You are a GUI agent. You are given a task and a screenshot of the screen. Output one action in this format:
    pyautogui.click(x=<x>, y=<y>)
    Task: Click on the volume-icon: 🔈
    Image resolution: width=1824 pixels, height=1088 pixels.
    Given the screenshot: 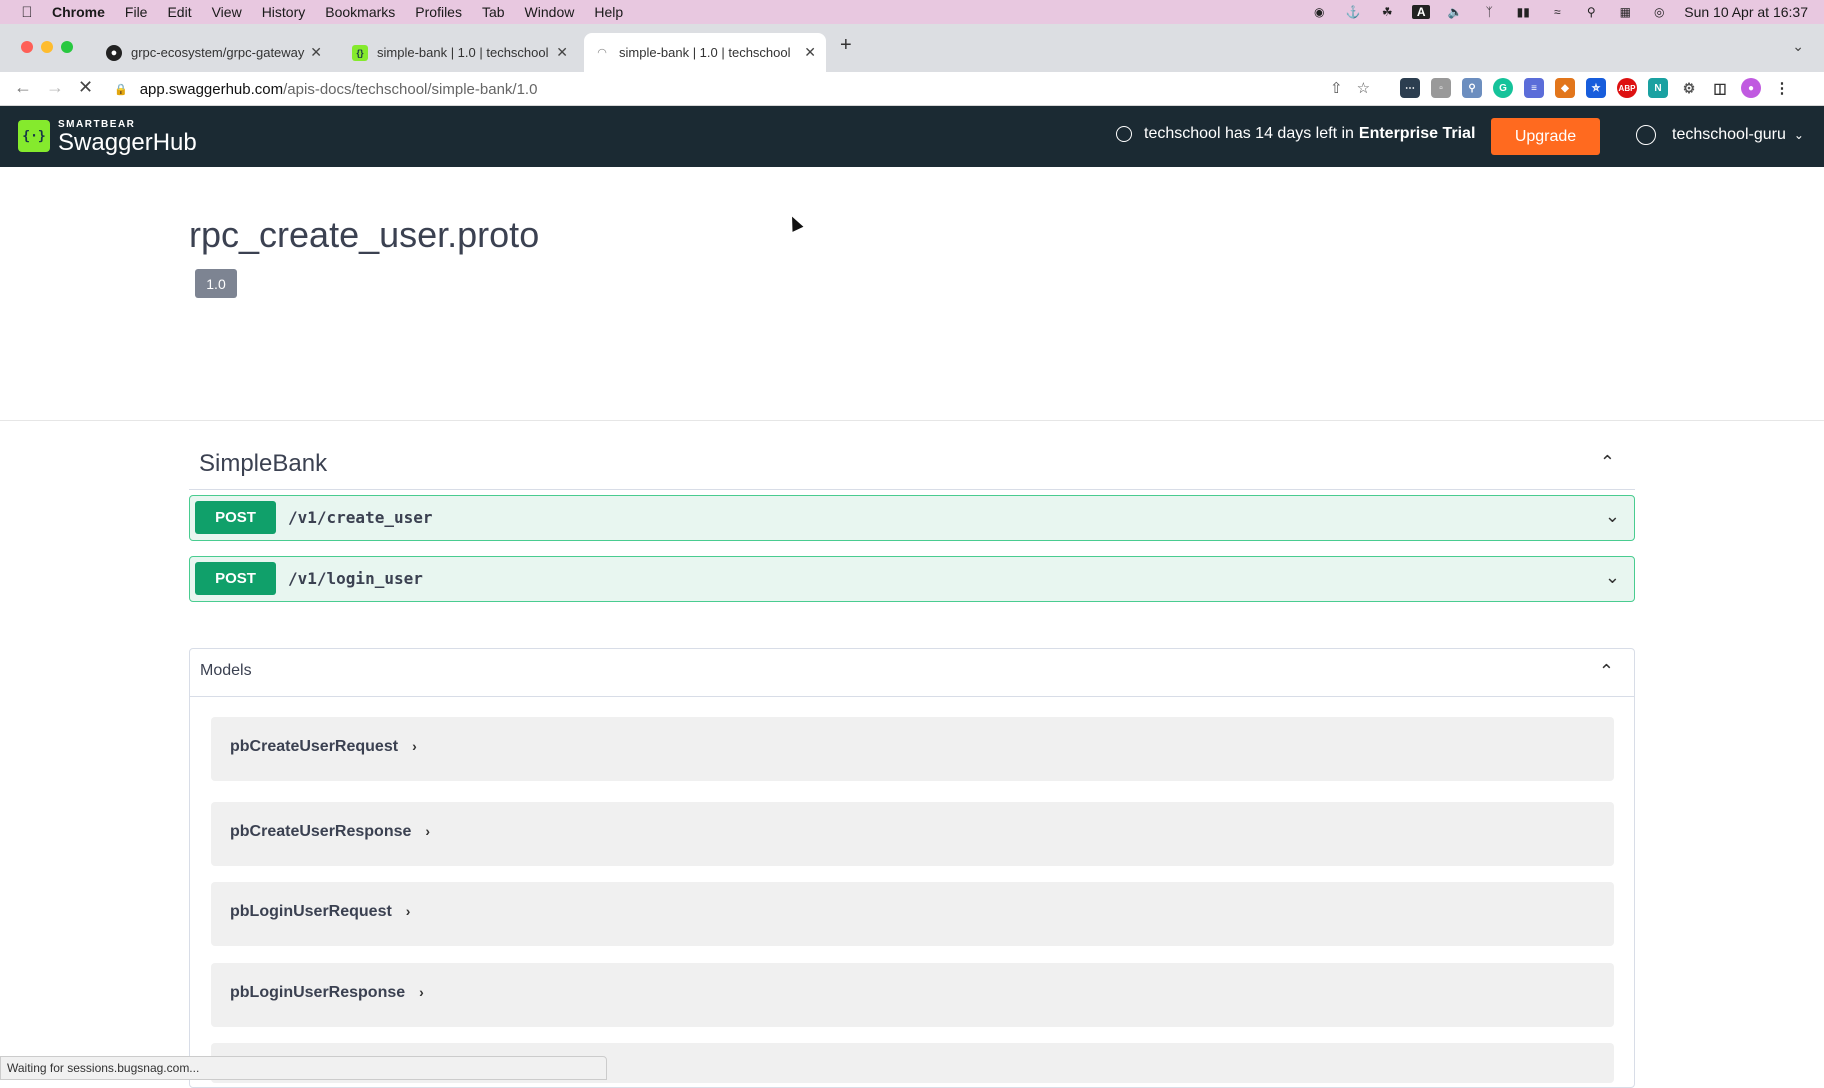 What is the action you would take?
    pyautogui.click(x=1455, y=12)
    